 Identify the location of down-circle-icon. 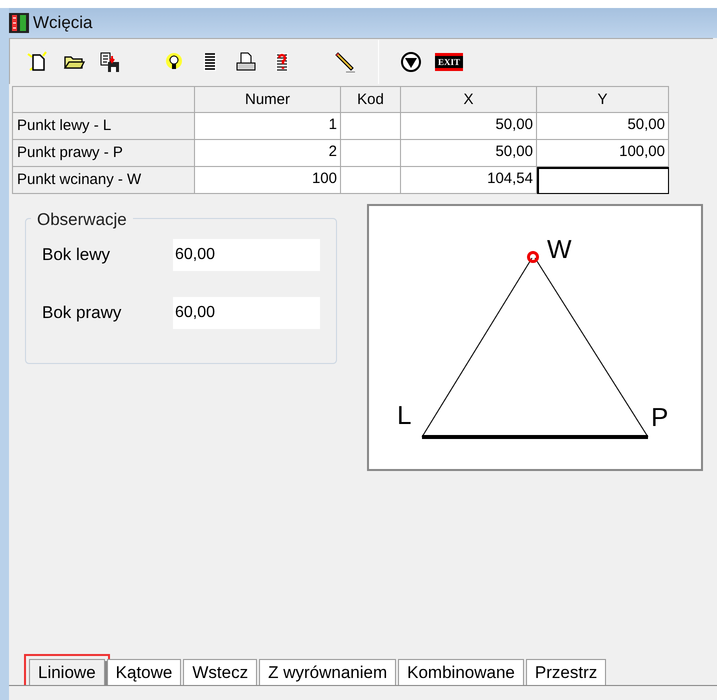
(411, 62).